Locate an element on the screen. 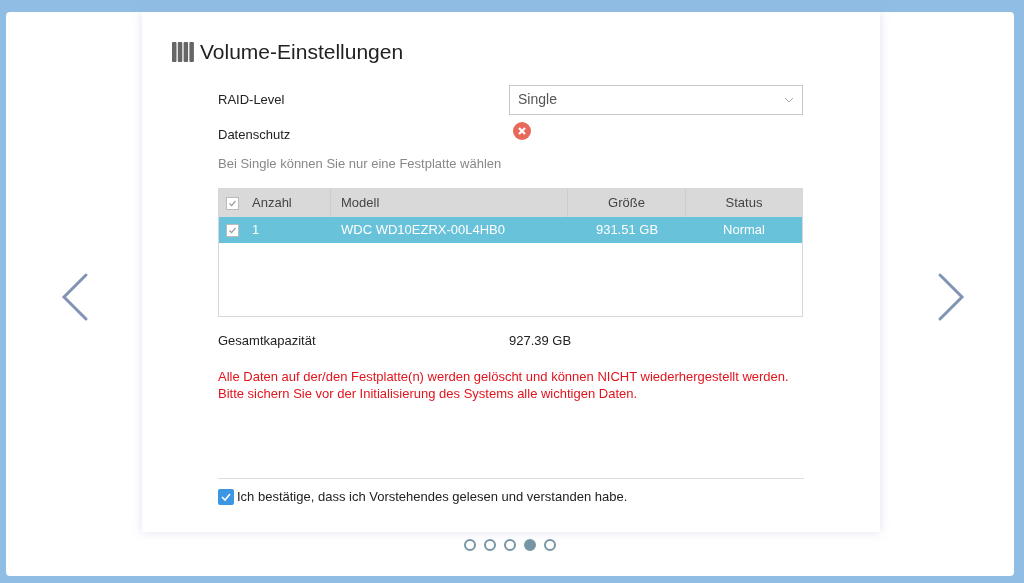 This screenshot has width=1024, height=583. page-title: Volume-Einstellungen is located at coordinates (302, 52).